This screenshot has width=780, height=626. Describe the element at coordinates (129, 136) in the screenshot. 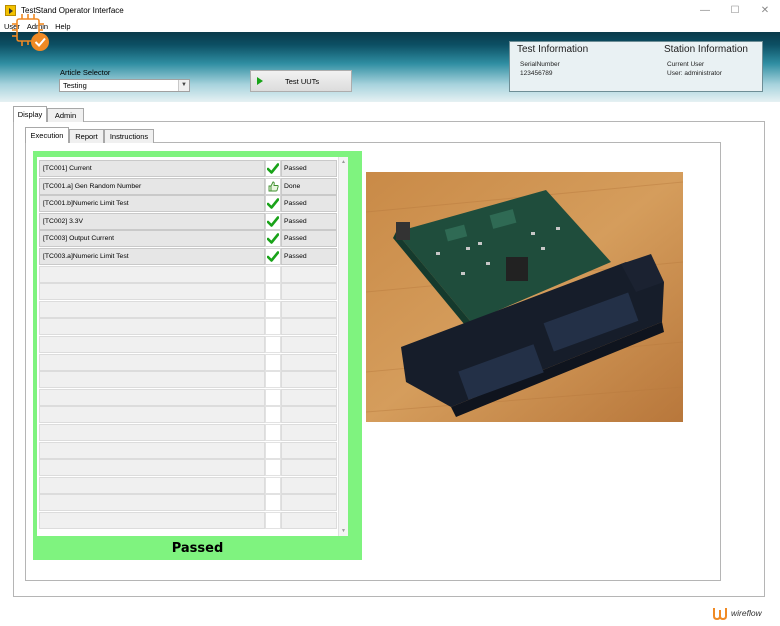

I see `tab-instructions: Instructions` at that location.